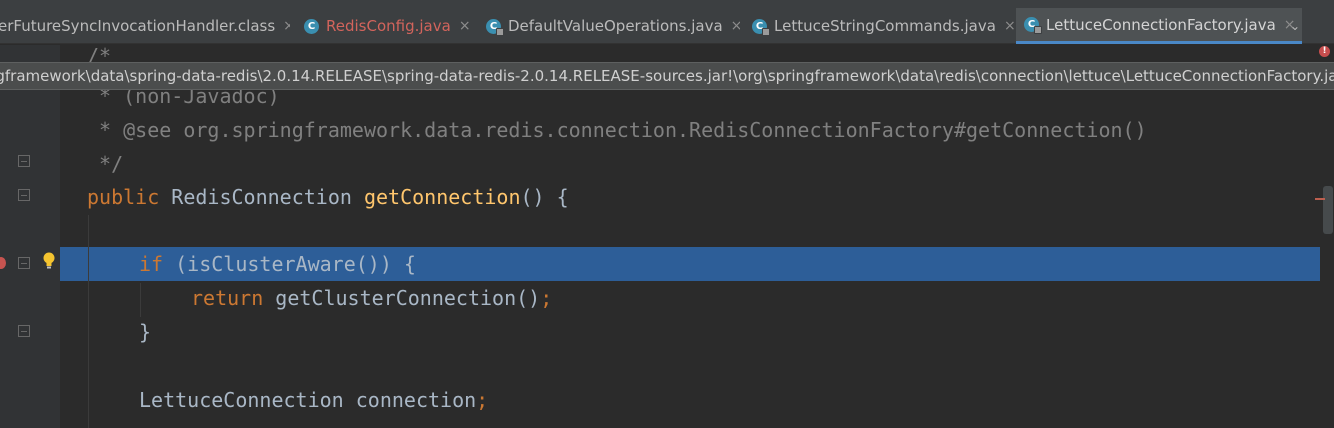 This screenshot has height=428, width=1334. I want to click on tab-defaultvalueoperations: C DefaultValueOperations.java ×, so click(609, 26).